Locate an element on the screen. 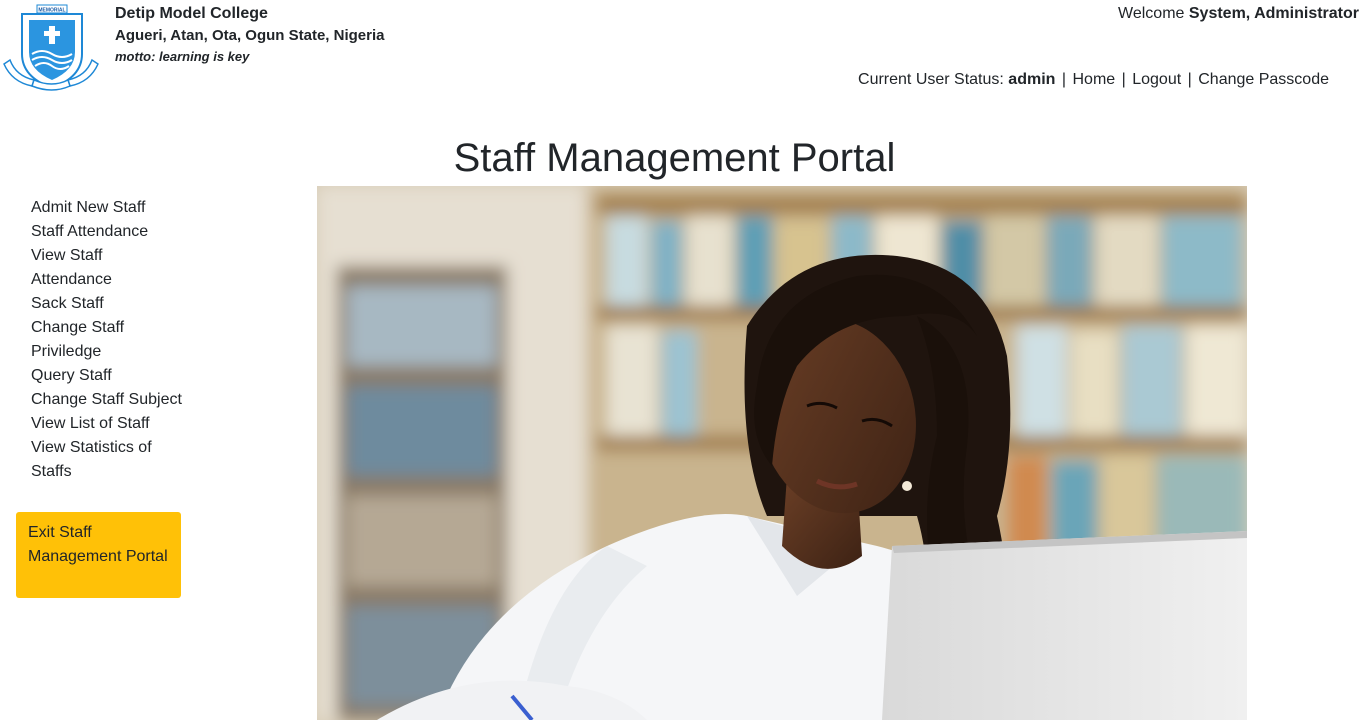 This screenshot has width=1359, height=720. school-address: Agueri, Atan, Ota, Ogun State, Nigeria is located at coordinates (250, 35).